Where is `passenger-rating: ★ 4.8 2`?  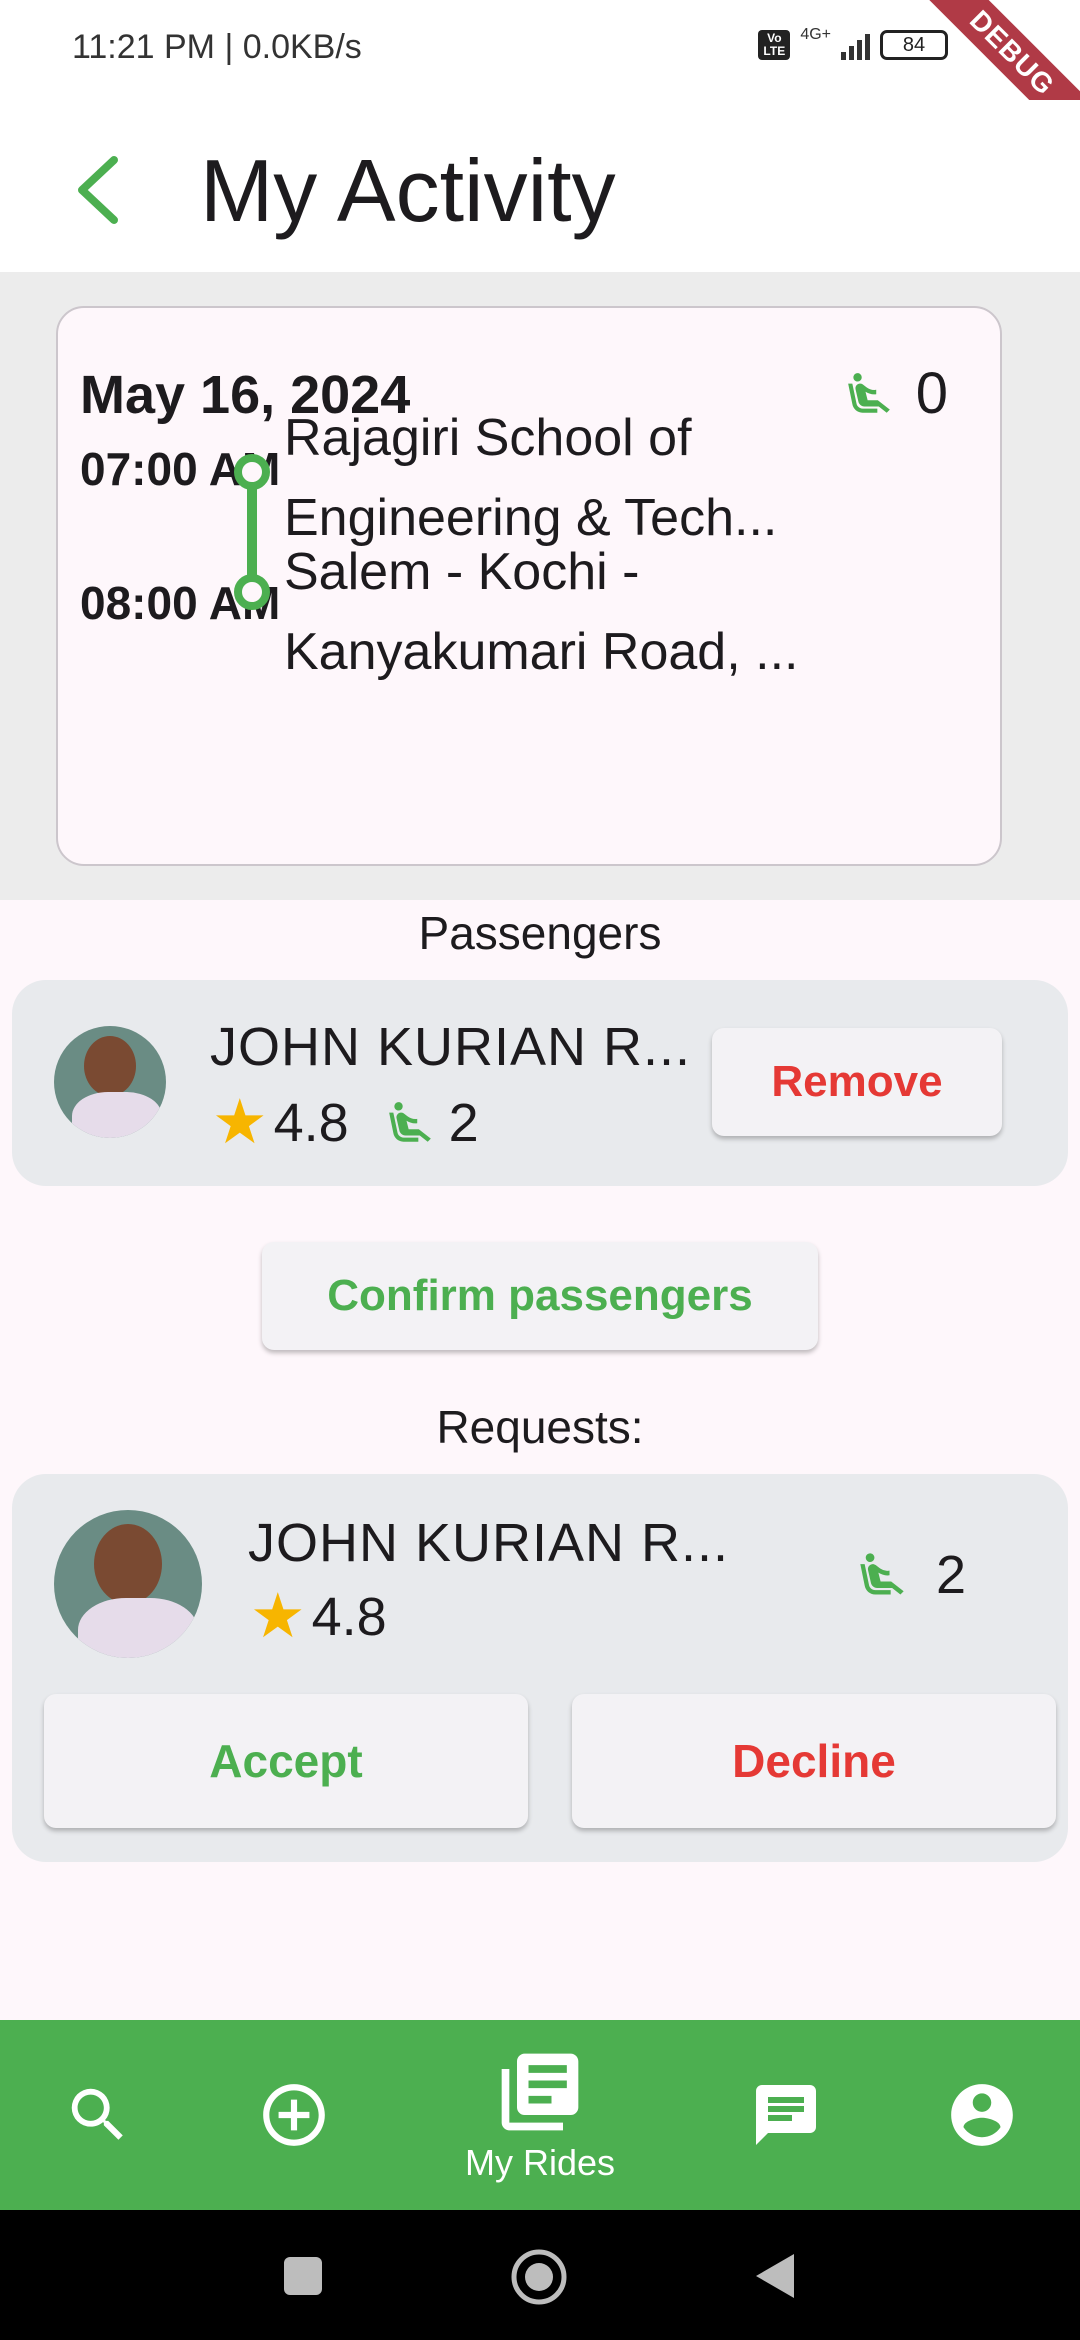
passenger-rating: ★ 4.8 2 is located at coordinates (345, 1123).